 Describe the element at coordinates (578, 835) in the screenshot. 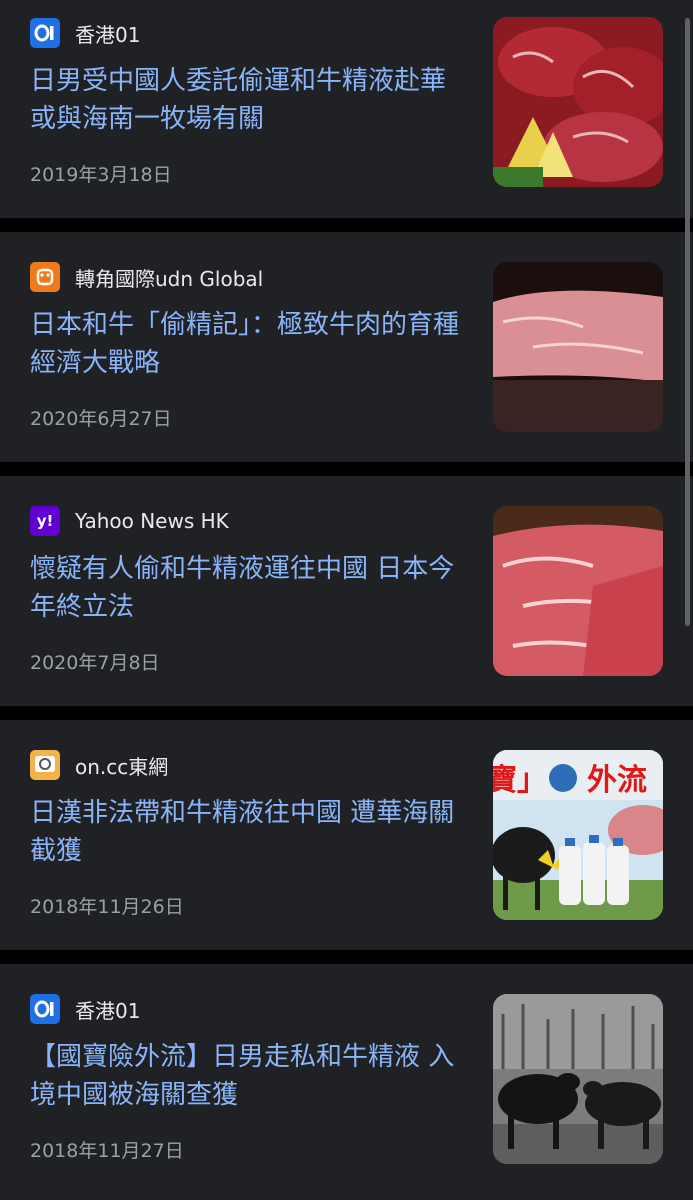

I see `article-thumbnail: 寶」 外流` at that location.